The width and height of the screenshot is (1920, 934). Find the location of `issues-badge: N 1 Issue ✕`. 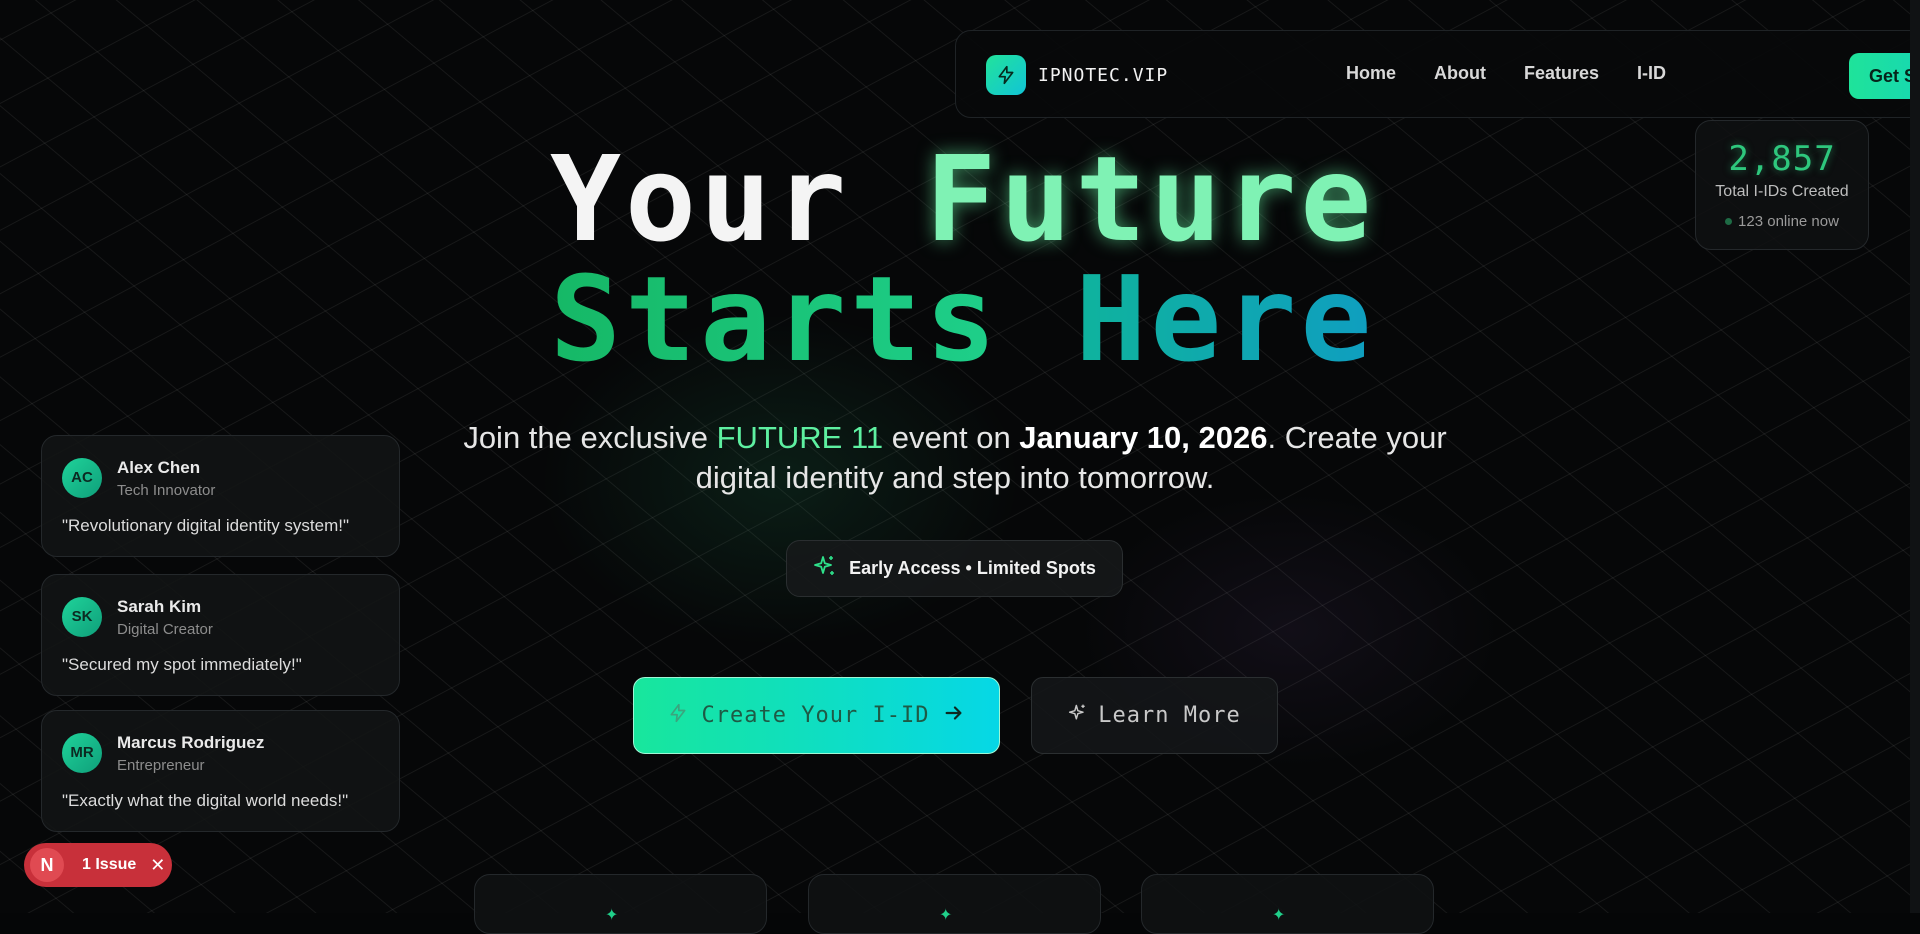

issues-badge: N 1 Issue ✕ is located at coordinates (98, 865).